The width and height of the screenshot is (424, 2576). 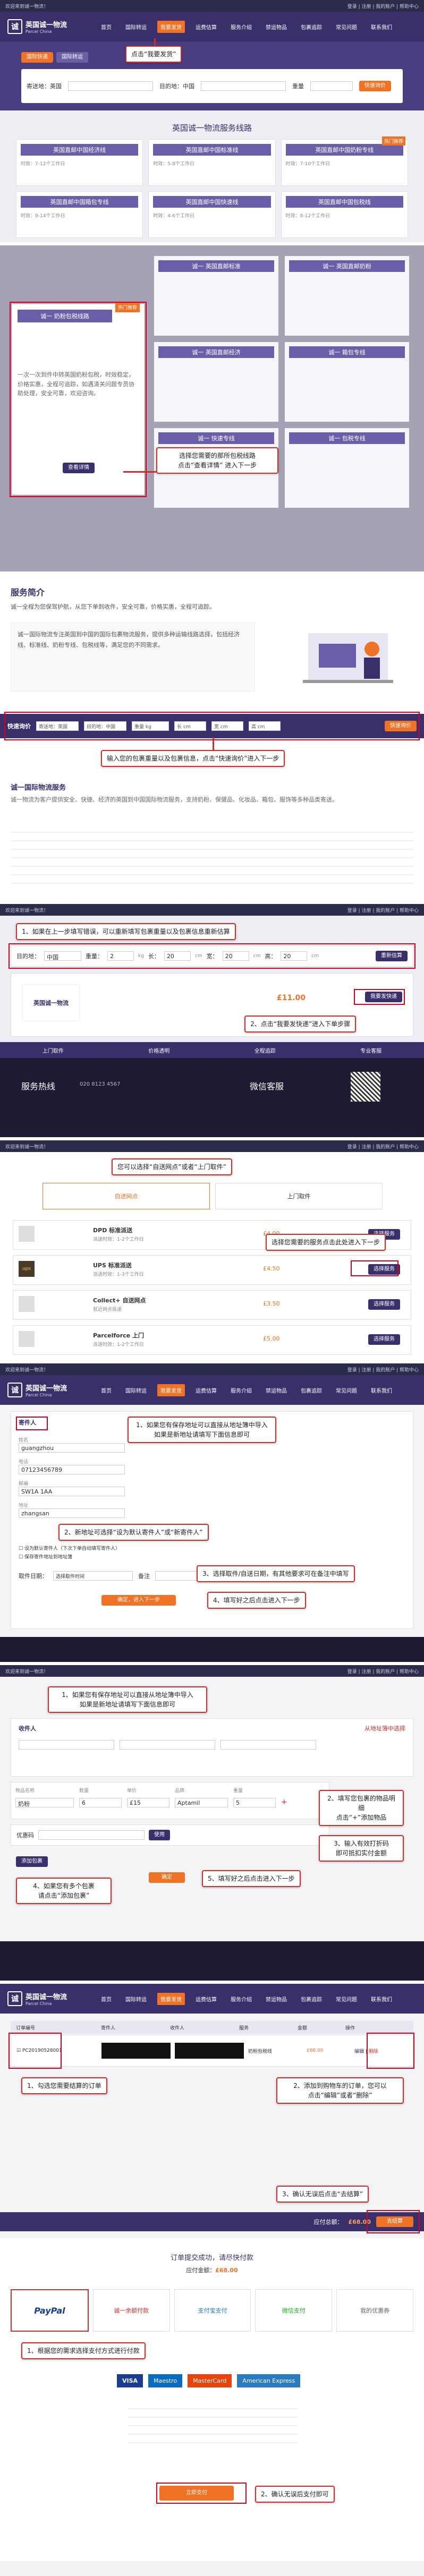 I want to click on logo-mark: 诚, so click(x=14, y=1390).